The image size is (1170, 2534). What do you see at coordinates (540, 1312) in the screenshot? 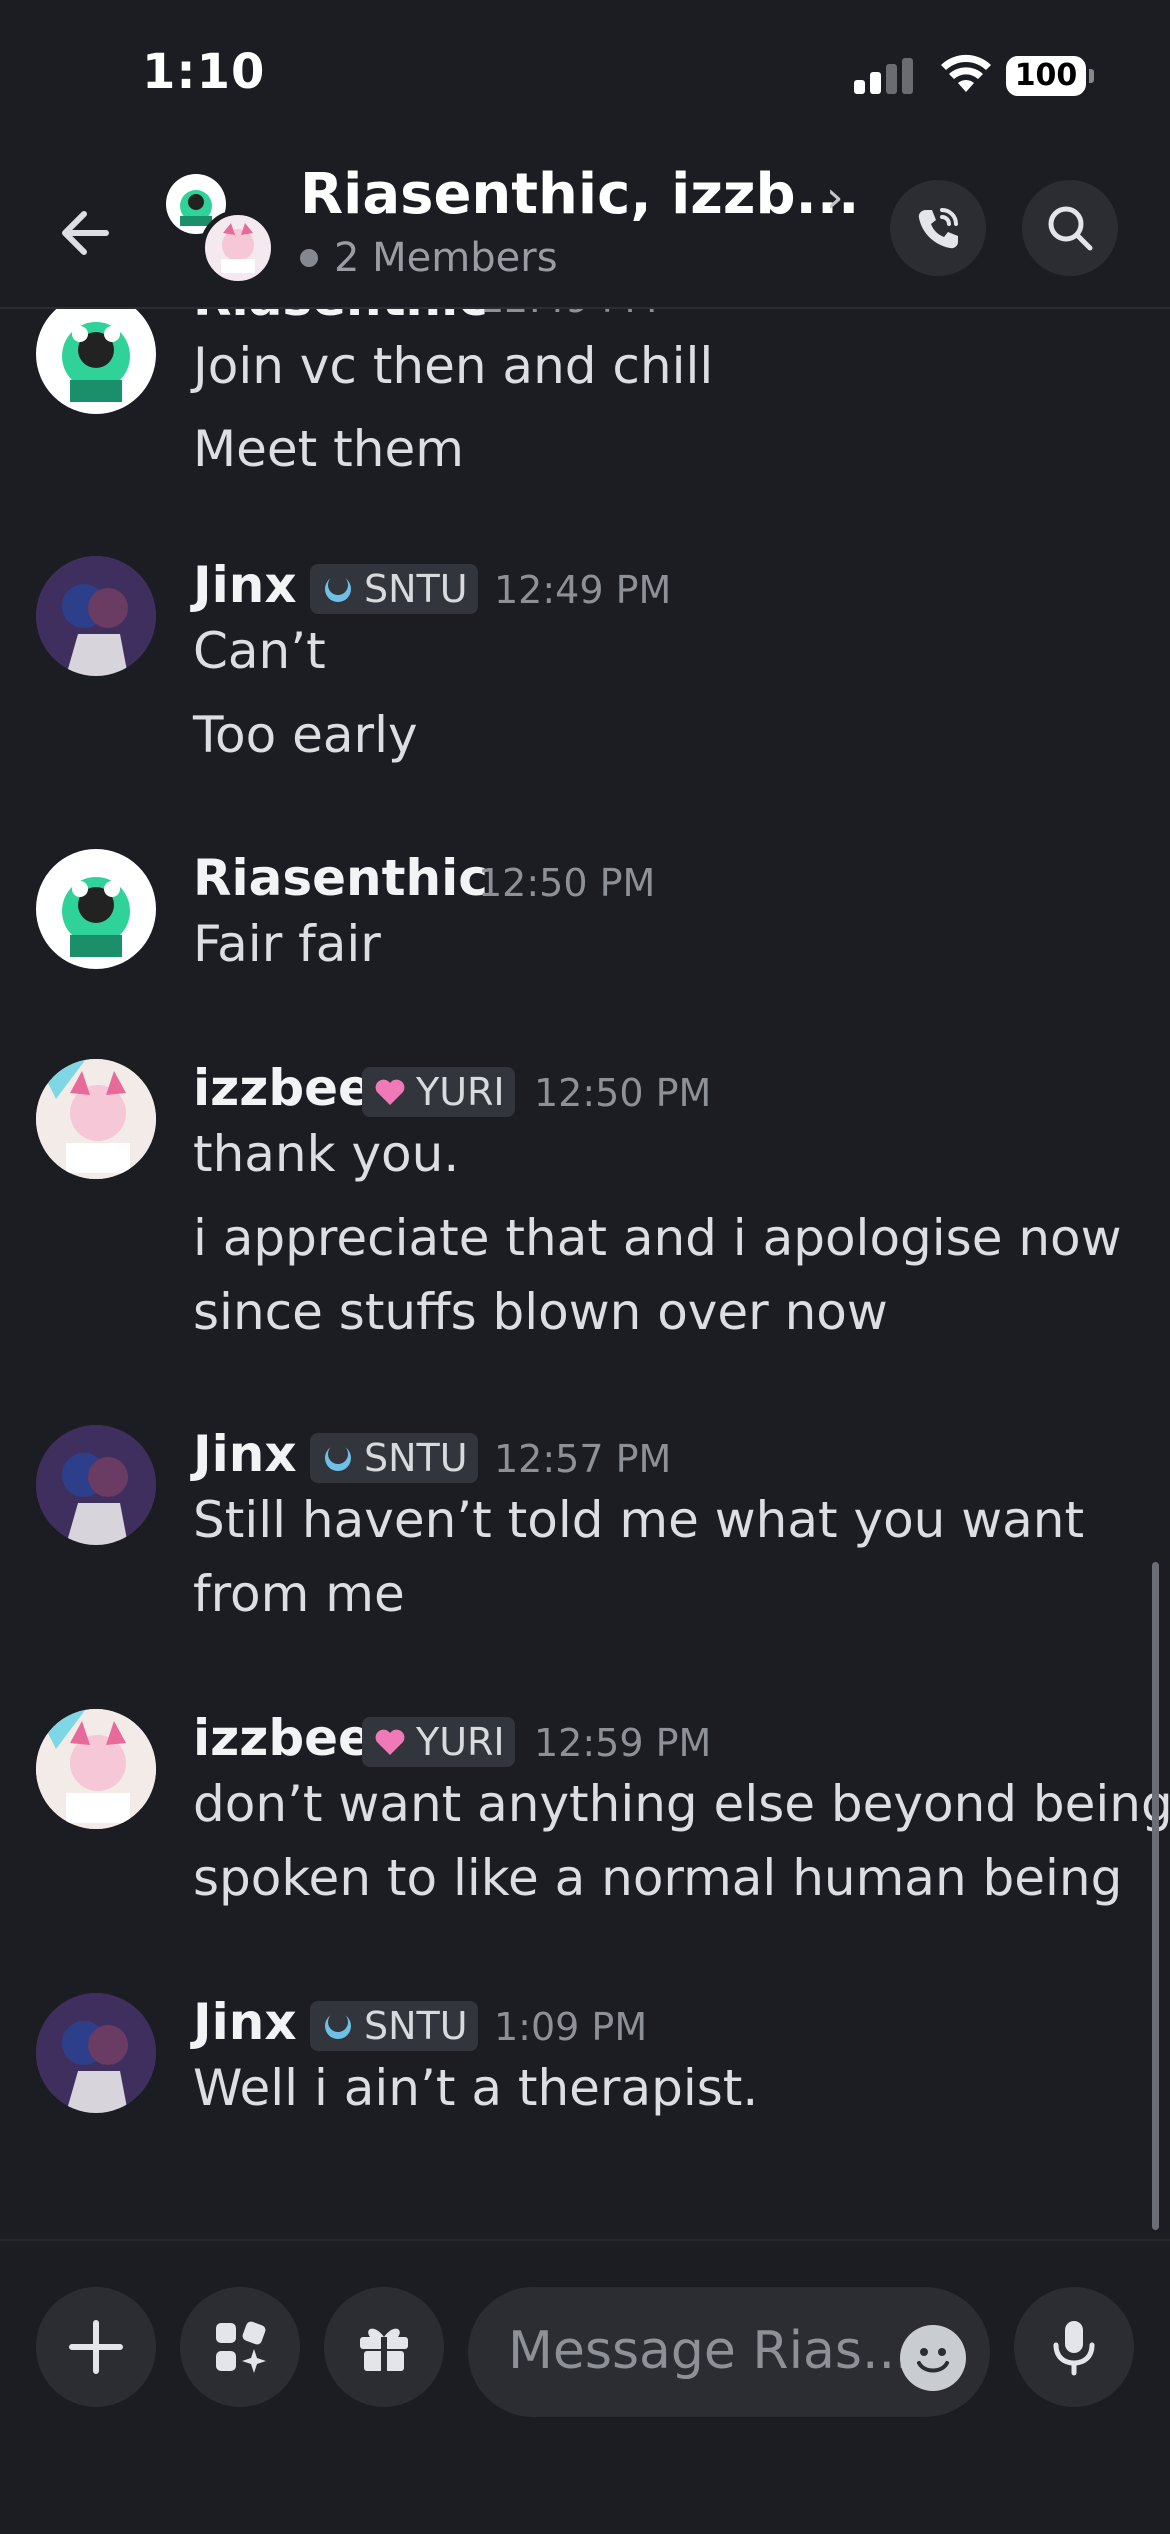
I see `message-text: since stuffs blown over now` at bounding box center [540, 1312].